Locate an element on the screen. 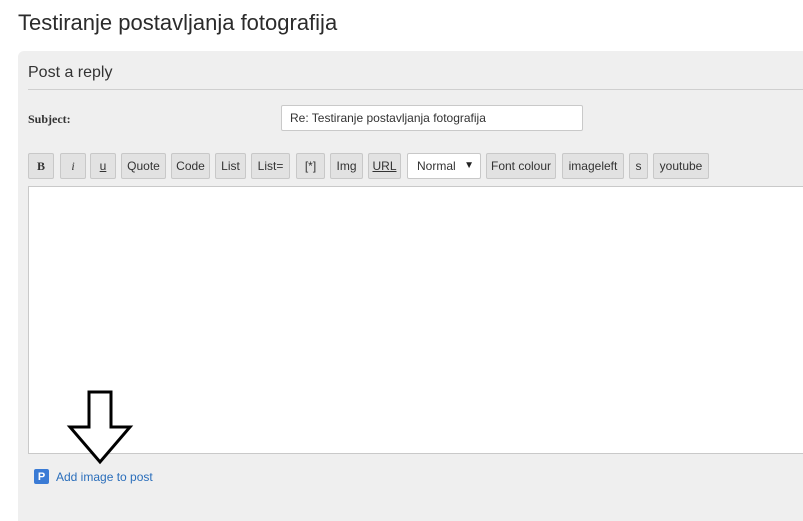  imageleft-button: imageleft is located at coordinates (593, 166).